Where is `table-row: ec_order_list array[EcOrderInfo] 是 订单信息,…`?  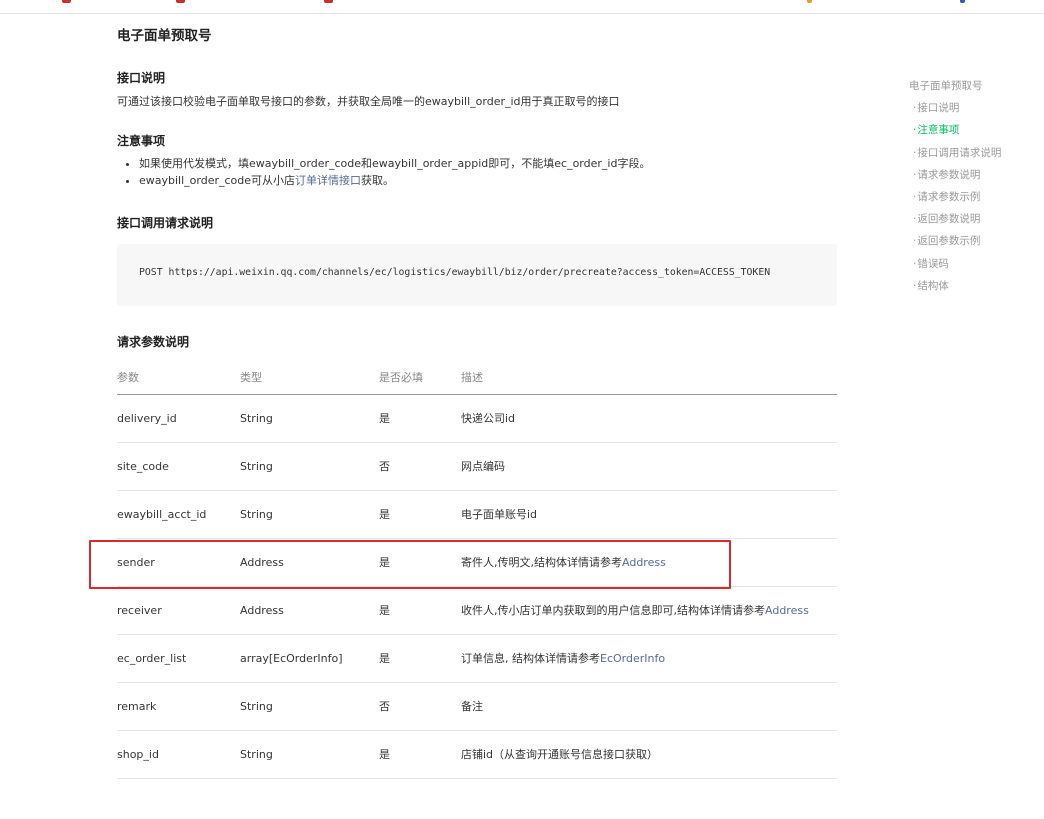
table-row: ec_order_list array[EcOrderInfo] 是 订单信息,… is located at coordinates (477, 658).